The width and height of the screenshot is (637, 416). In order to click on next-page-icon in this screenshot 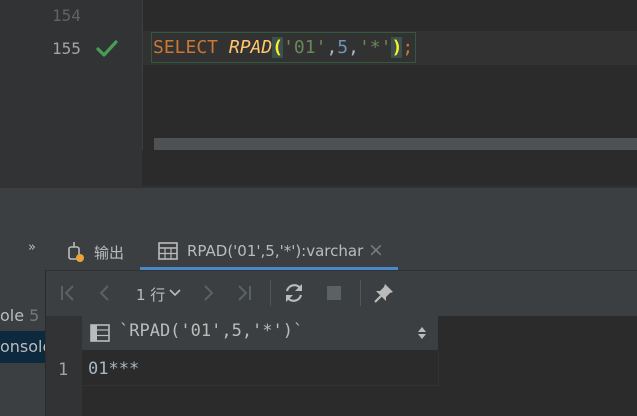, I will do `click(208, 293)`.